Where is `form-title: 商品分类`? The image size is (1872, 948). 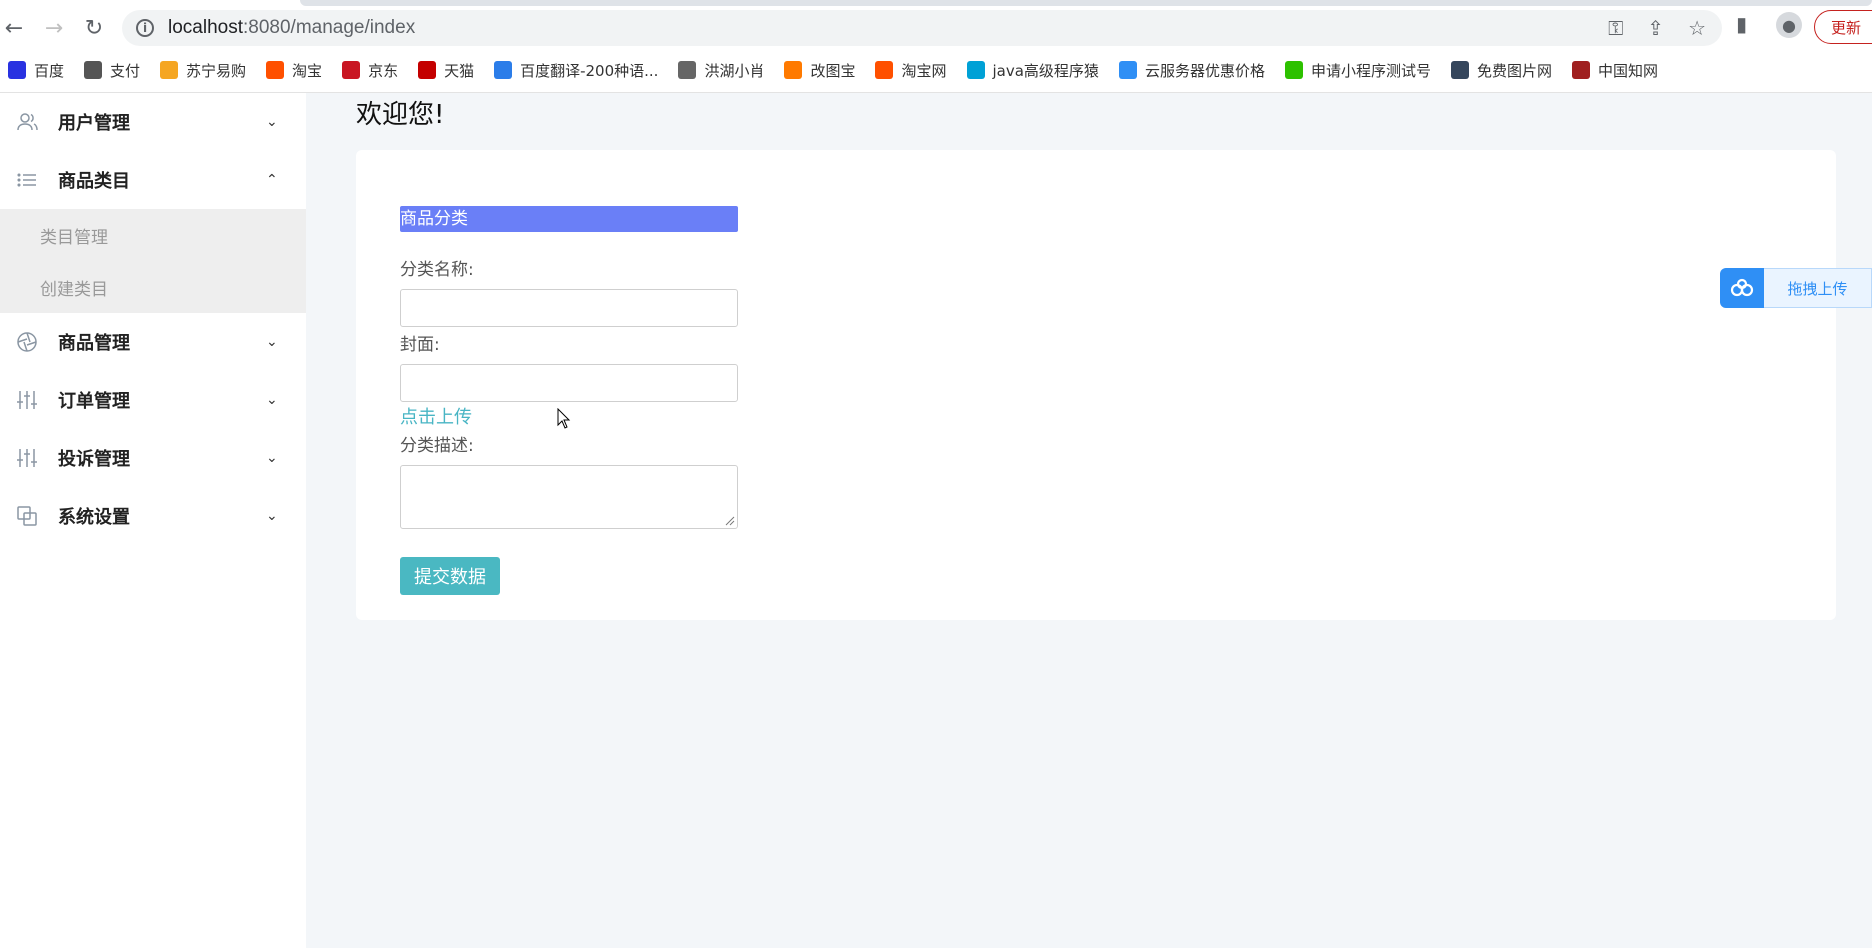 form-title: 商品分类 is located at coordinates (569, 219).